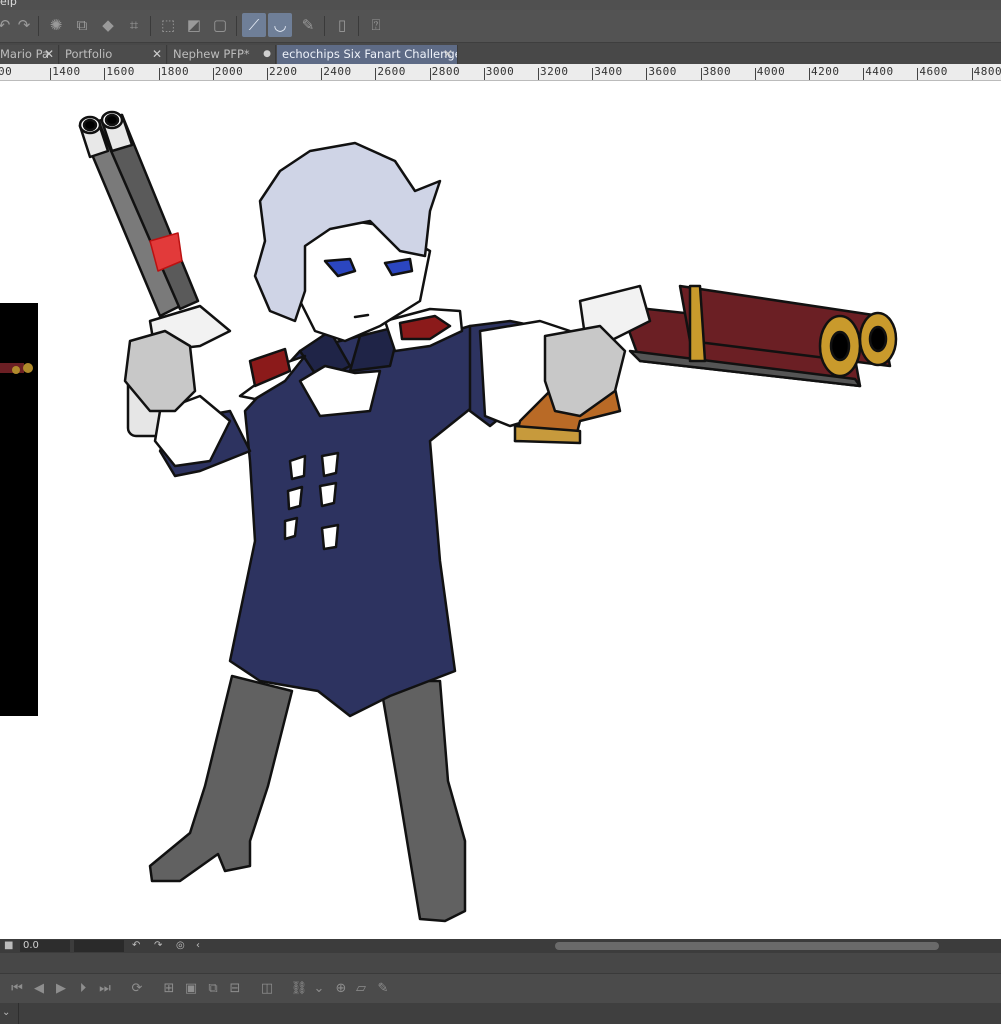 The height and width of the screenshot is (1024, 1001). I want to click on onion-skin-icon: ◫, so click(267, 989).